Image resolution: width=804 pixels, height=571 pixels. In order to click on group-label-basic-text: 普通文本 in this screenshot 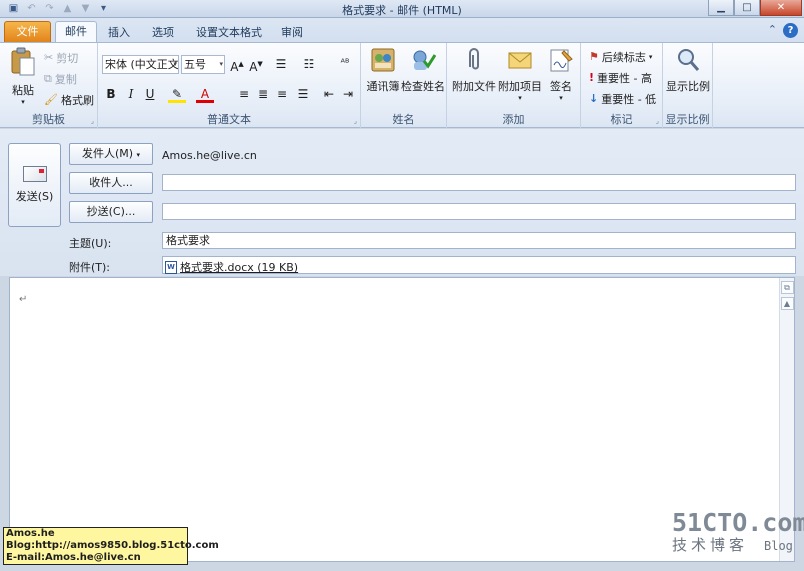, I will do `click(229, 119)`.